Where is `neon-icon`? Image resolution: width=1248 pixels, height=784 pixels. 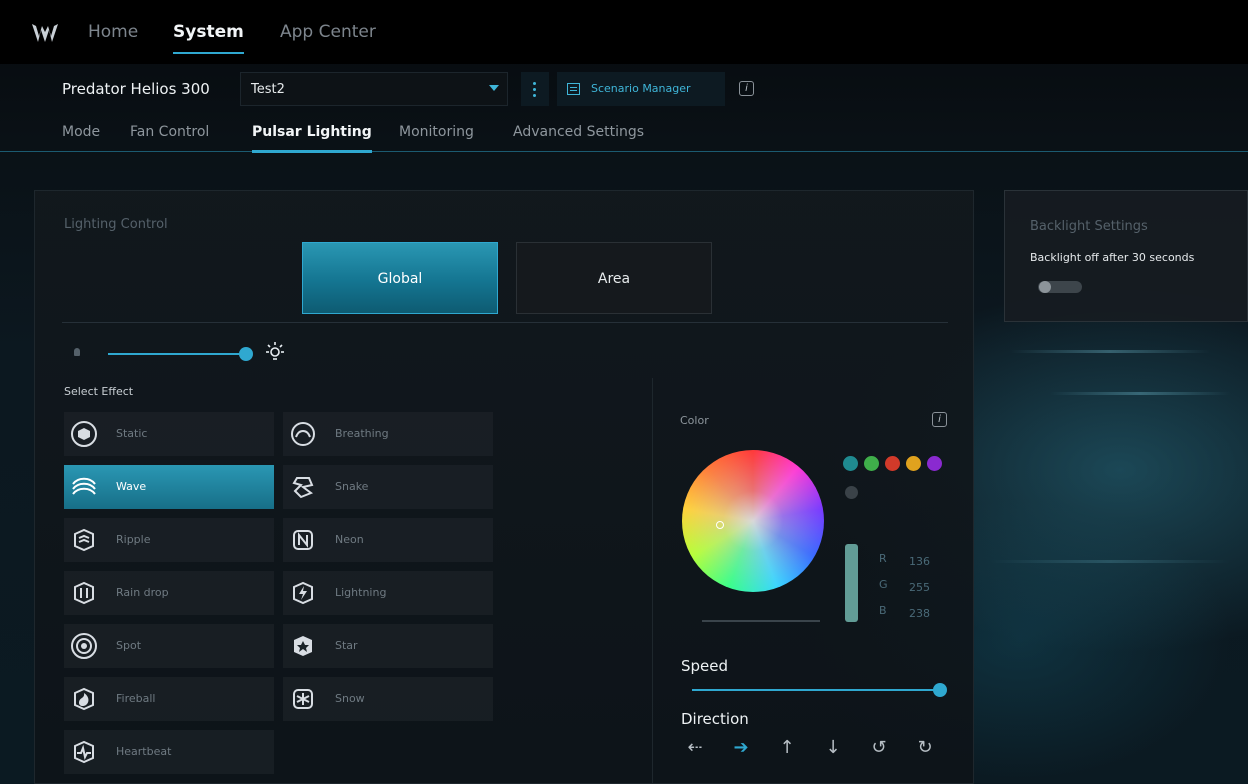 neon-icon is located at coordinates (303, 540).